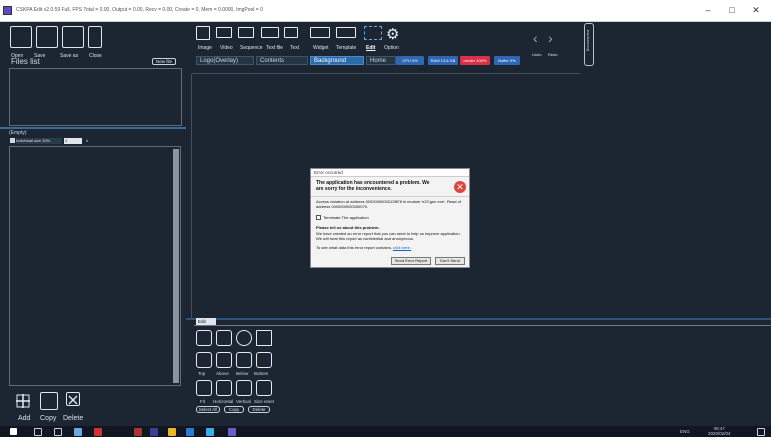 The width and height of the screenshot is (771, 437). What do you see at coordinates (49, 401) in the screenshot?
I see `copy-icon` at bounding box center [49, 401].